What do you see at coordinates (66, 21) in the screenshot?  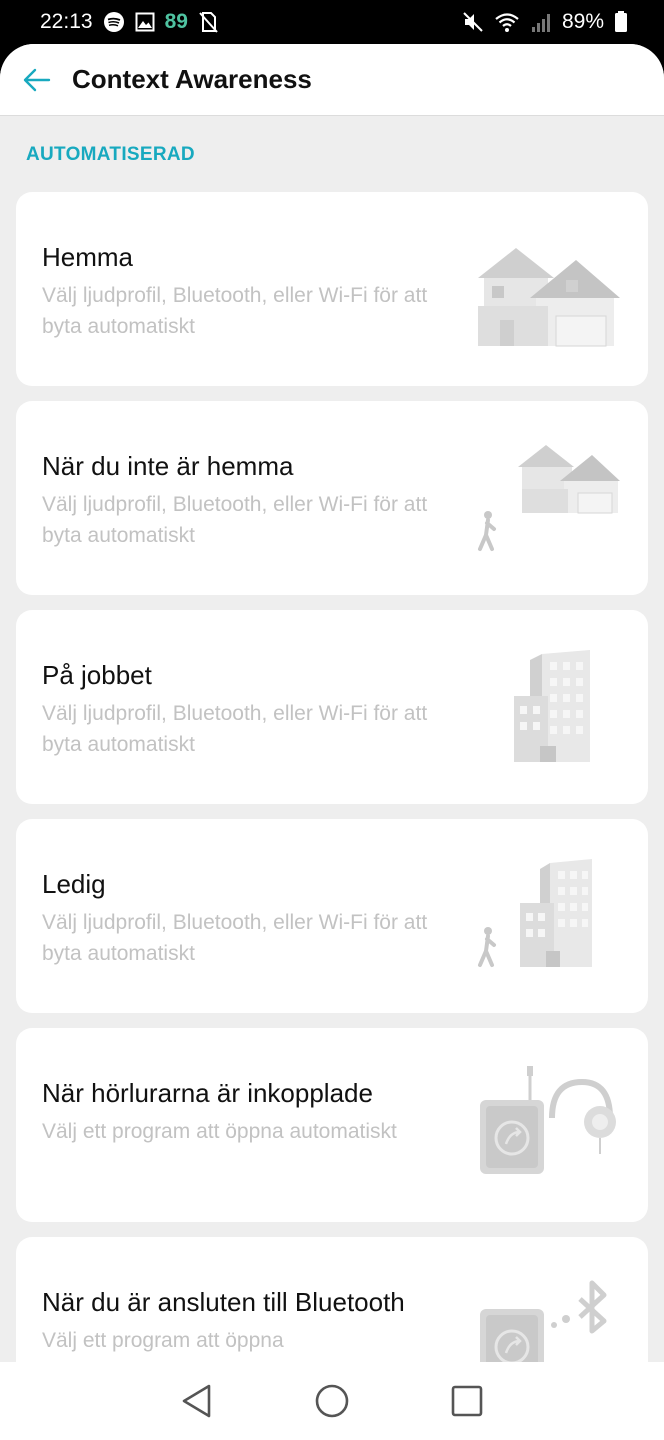 I see `status-time: 22:13` at bounding box center [66, 21].